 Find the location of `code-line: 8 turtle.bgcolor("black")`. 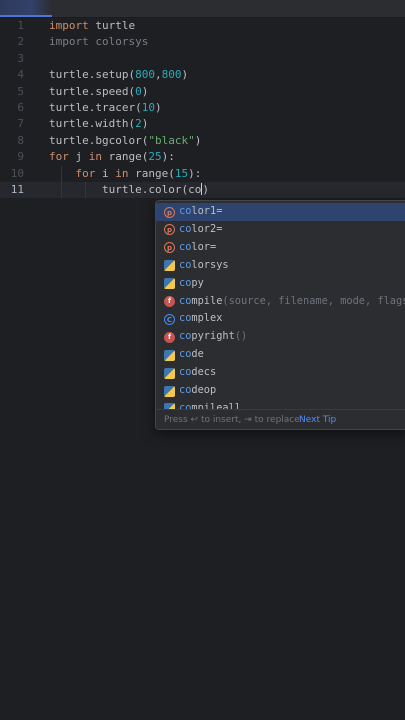

code-line: 8 turtle.bgcolor("black") is located at coordinates (202, 141).